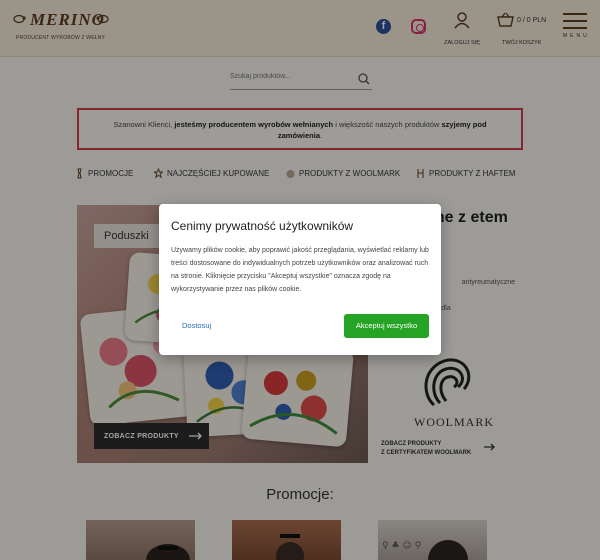 The width and height of the screenshot is (600, 560). I want to click on cookie-dialog-title: Cenimy prywatność użytkowników, so click(262, 226).